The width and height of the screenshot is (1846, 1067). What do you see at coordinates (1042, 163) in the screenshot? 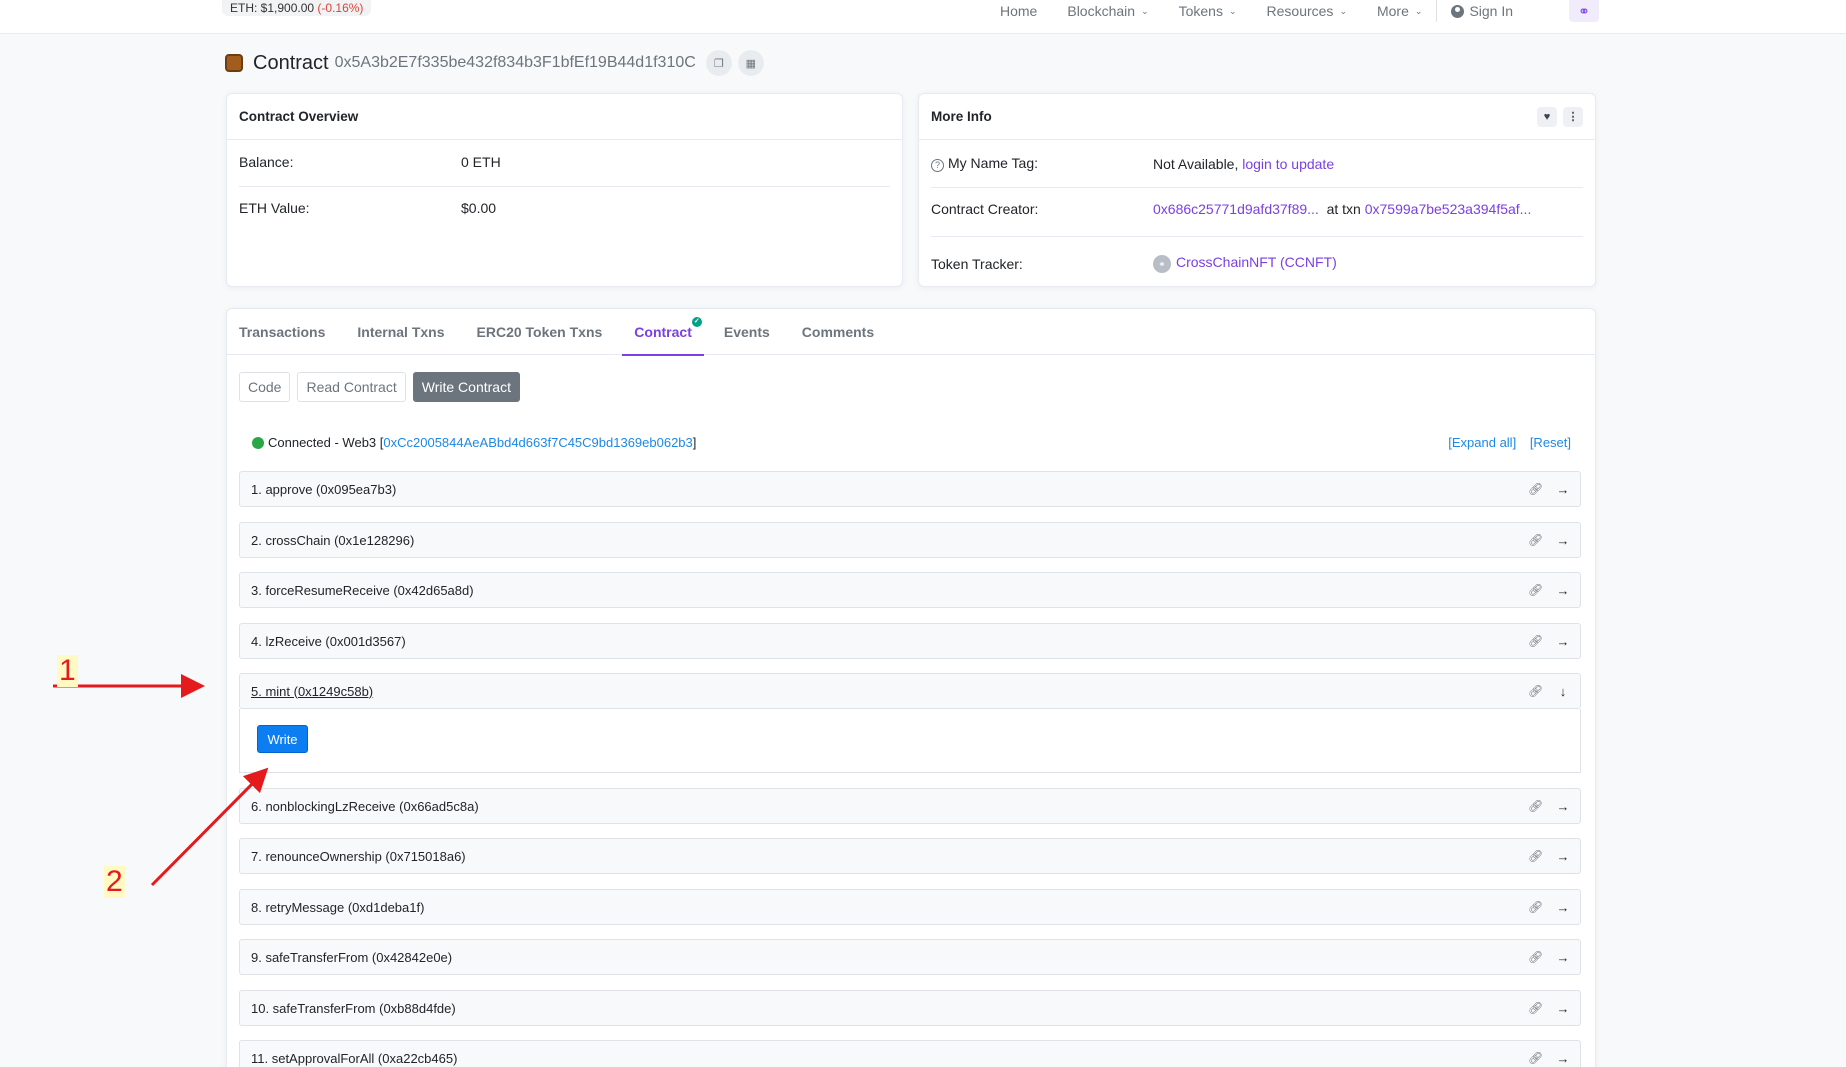
I see `name-tag-label: ? My Name Tag:` at bounding box center [1042, 163].